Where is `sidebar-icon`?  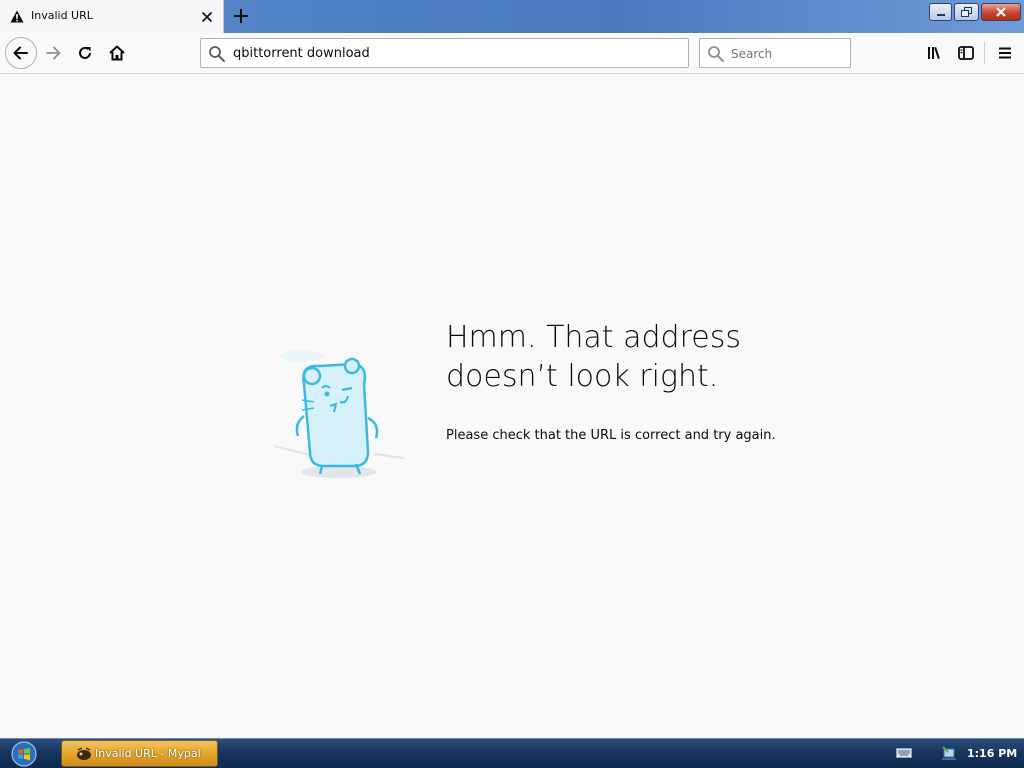 sidebar-icon is located at coordinates (966, 53).